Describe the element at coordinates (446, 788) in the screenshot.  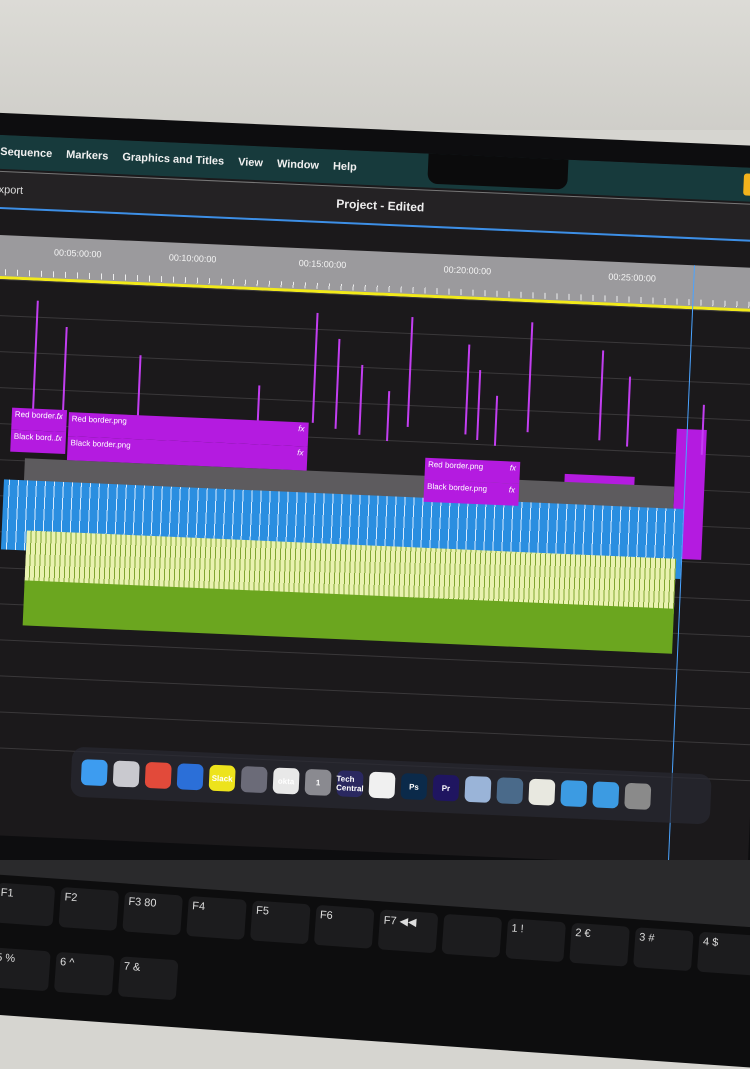
I see `premiere-icon: Pr` at that location.